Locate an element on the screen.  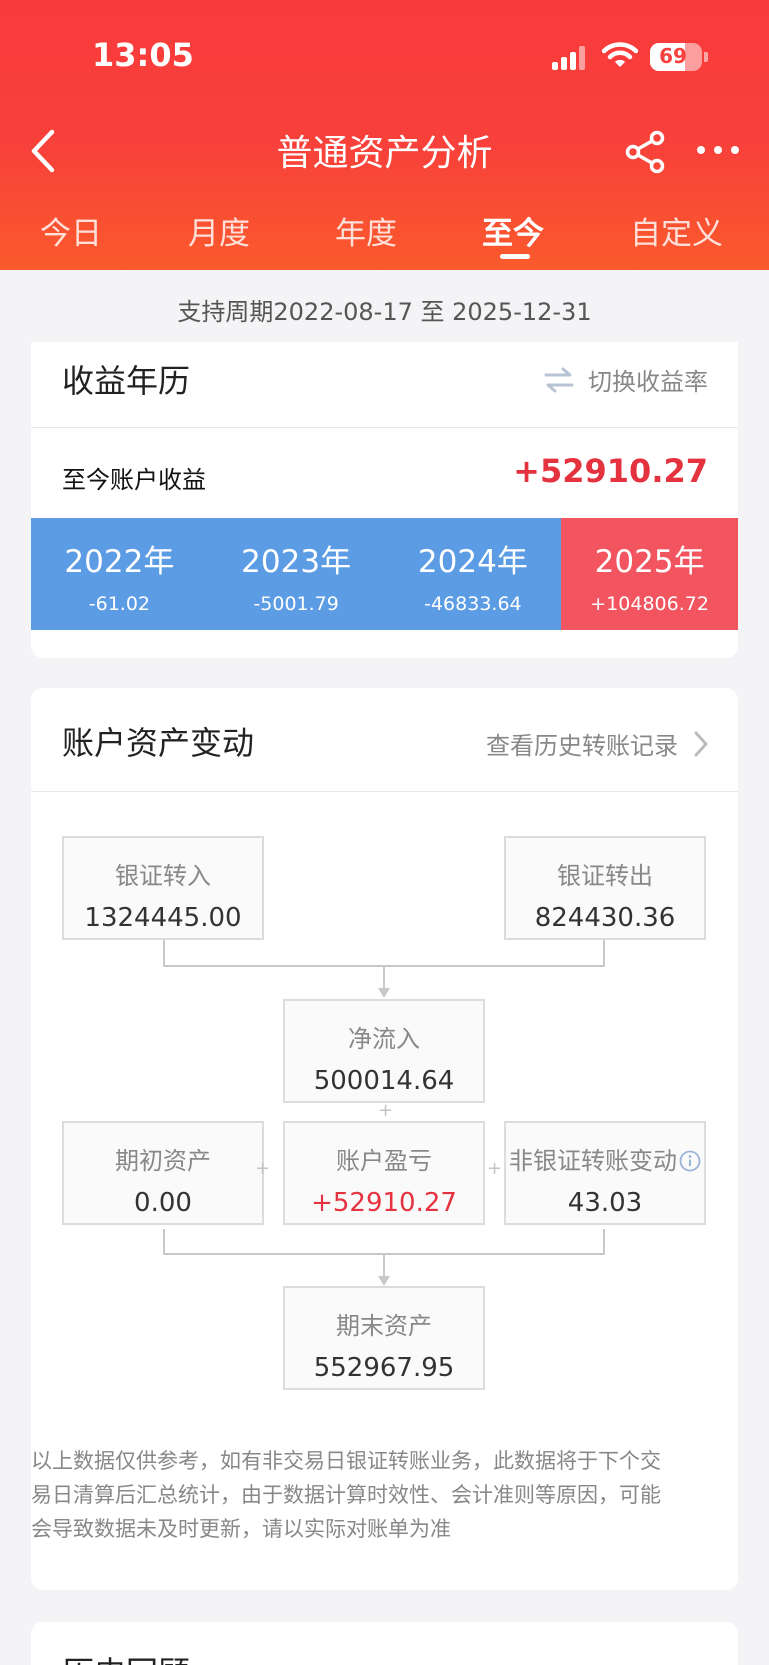
net-inflow-value: 500014.64 is located at coordinates (384, 1081).